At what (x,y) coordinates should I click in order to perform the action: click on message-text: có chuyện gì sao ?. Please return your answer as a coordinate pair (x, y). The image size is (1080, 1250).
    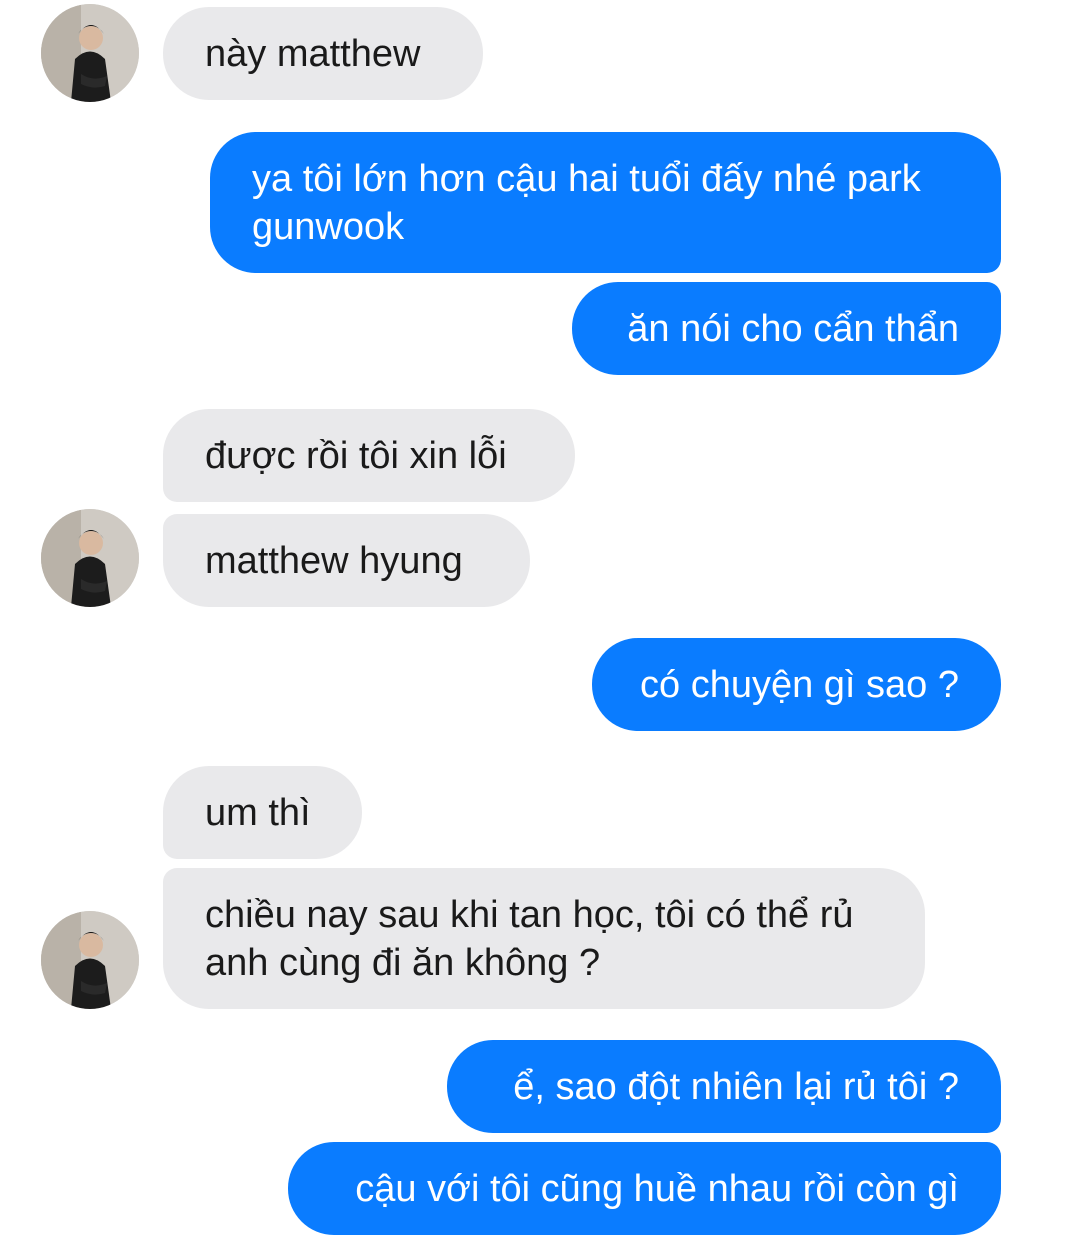
    Looking at the image, I should click on (799, 684).